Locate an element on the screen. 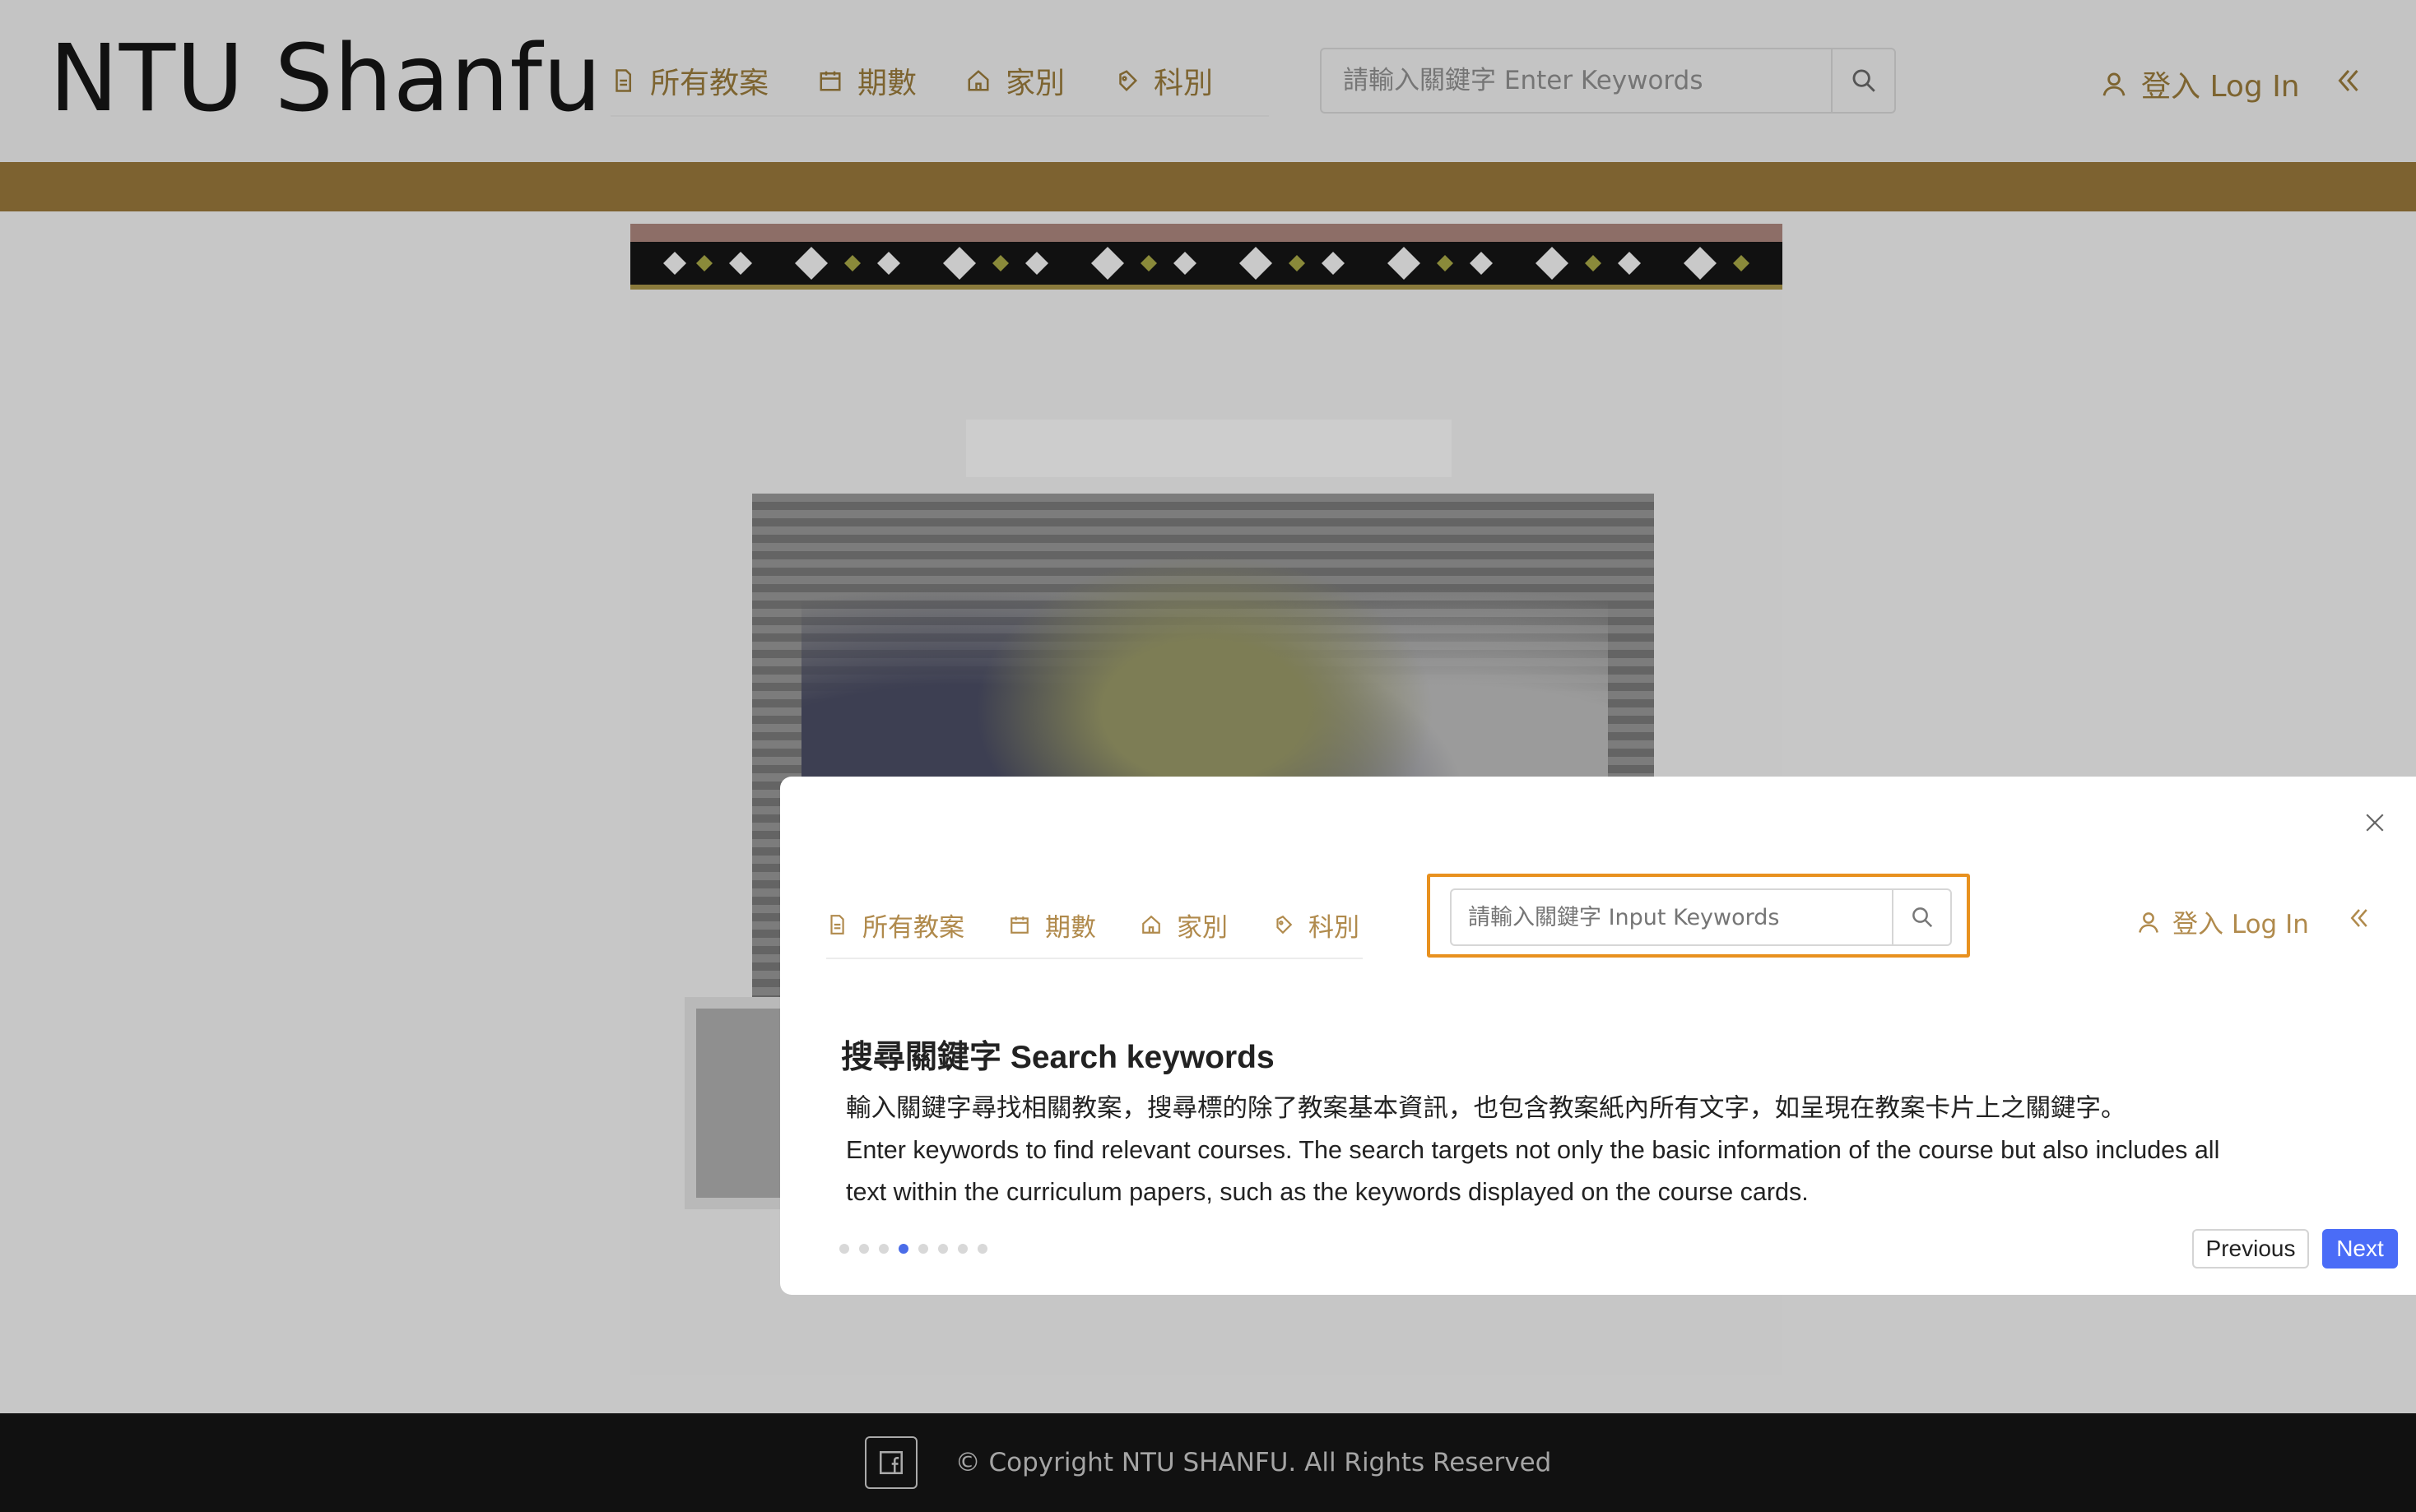 The width and height of the screenshot is (2416, 1512). site-logo: NTU Shanfu is located at coordinates (326, 79).